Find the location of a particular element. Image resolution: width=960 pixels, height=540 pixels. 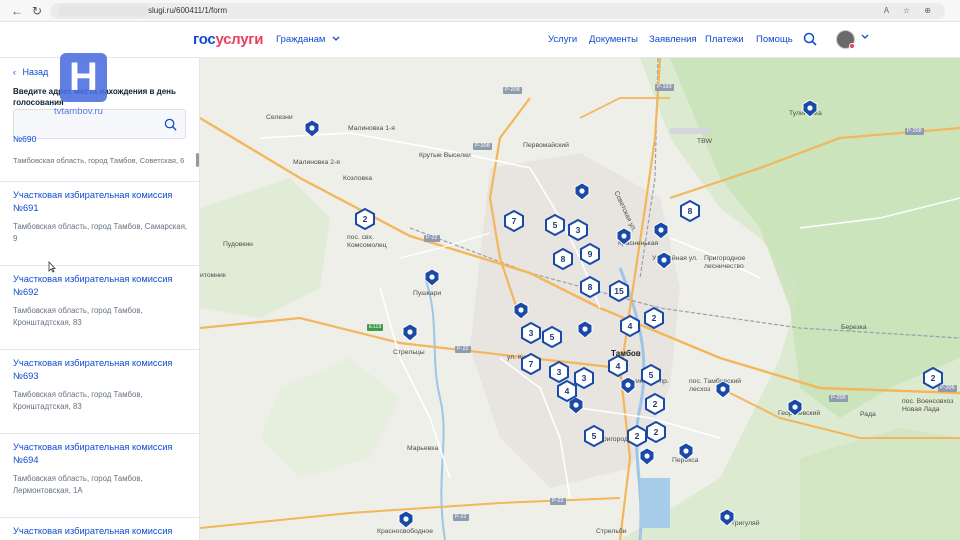

road-shield: Е119 is located at coordinates (375, 327).